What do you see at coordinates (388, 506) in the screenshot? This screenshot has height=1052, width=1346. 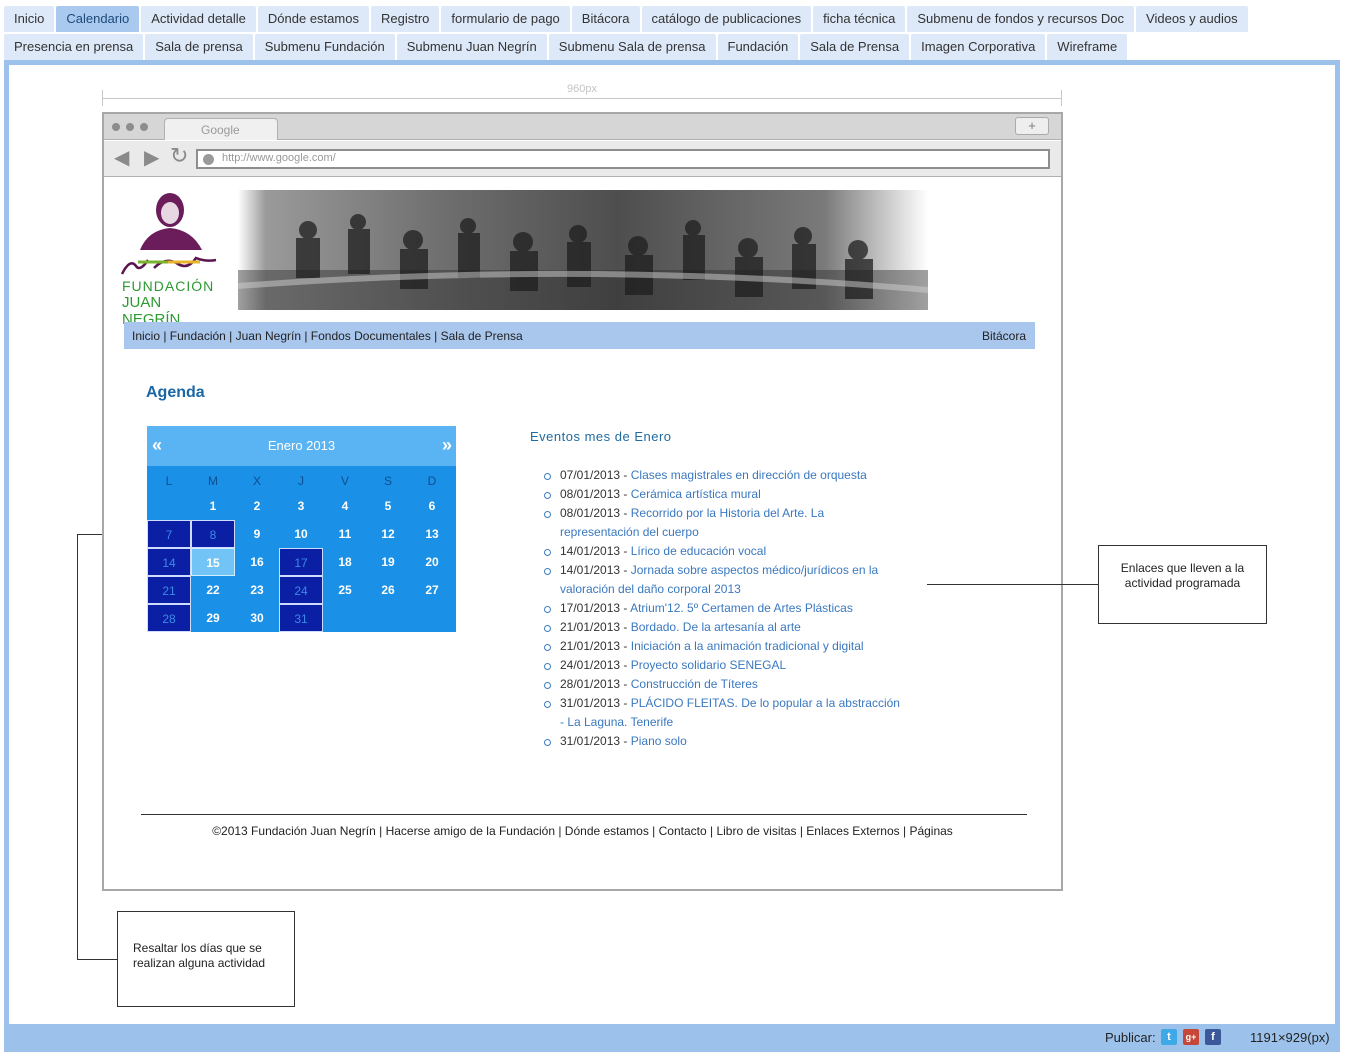 I see `calendar-day: 5` at bounding box center [388, 506].